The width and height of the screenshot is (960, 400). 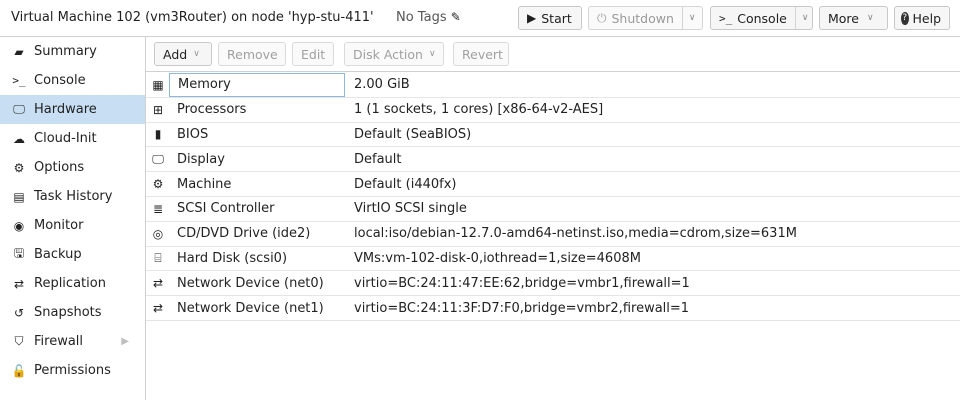 What do you see at coordinates (922, 18) in the screenshot?
I see `help-button: ? Help` at bounding box center [922, 18].